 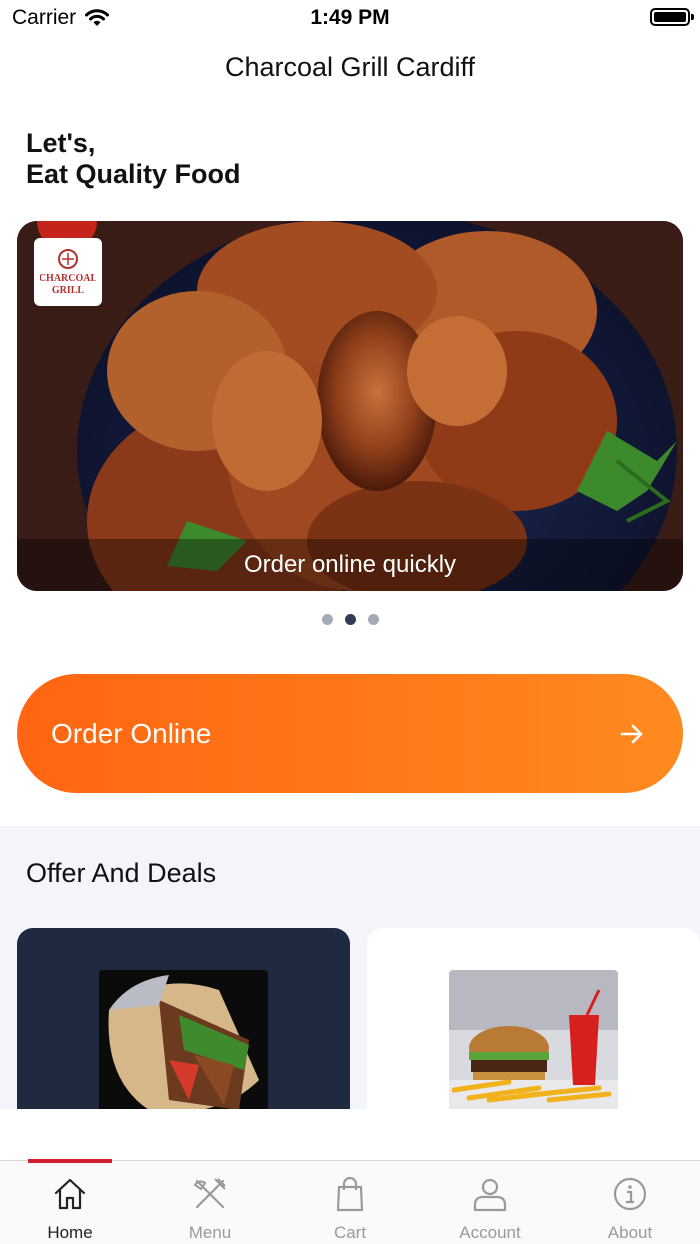 What do you see at coordinates (210, 1232) in the screenshot?
I see `tab-menu-label: Menu` at bounding box center [210, 1232].